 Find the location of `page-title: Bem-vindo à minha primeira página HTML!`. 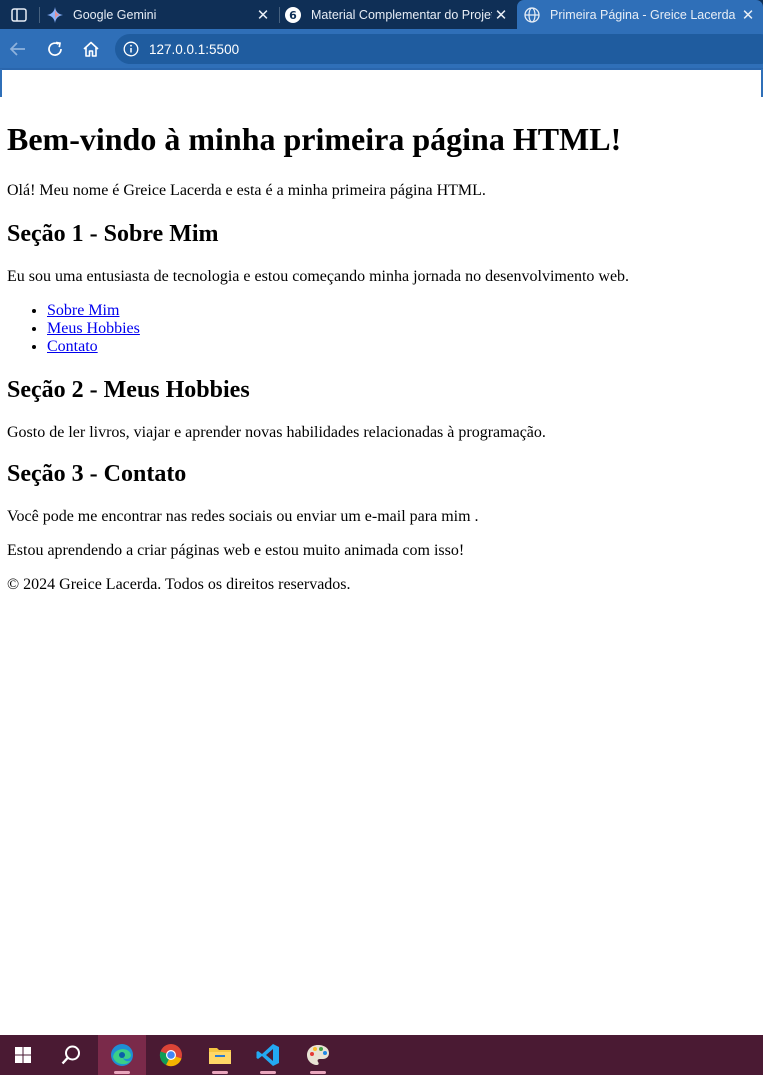

page-title: Bem-vindo à minha primeira página HTML! is located at coordinates (314, 139).